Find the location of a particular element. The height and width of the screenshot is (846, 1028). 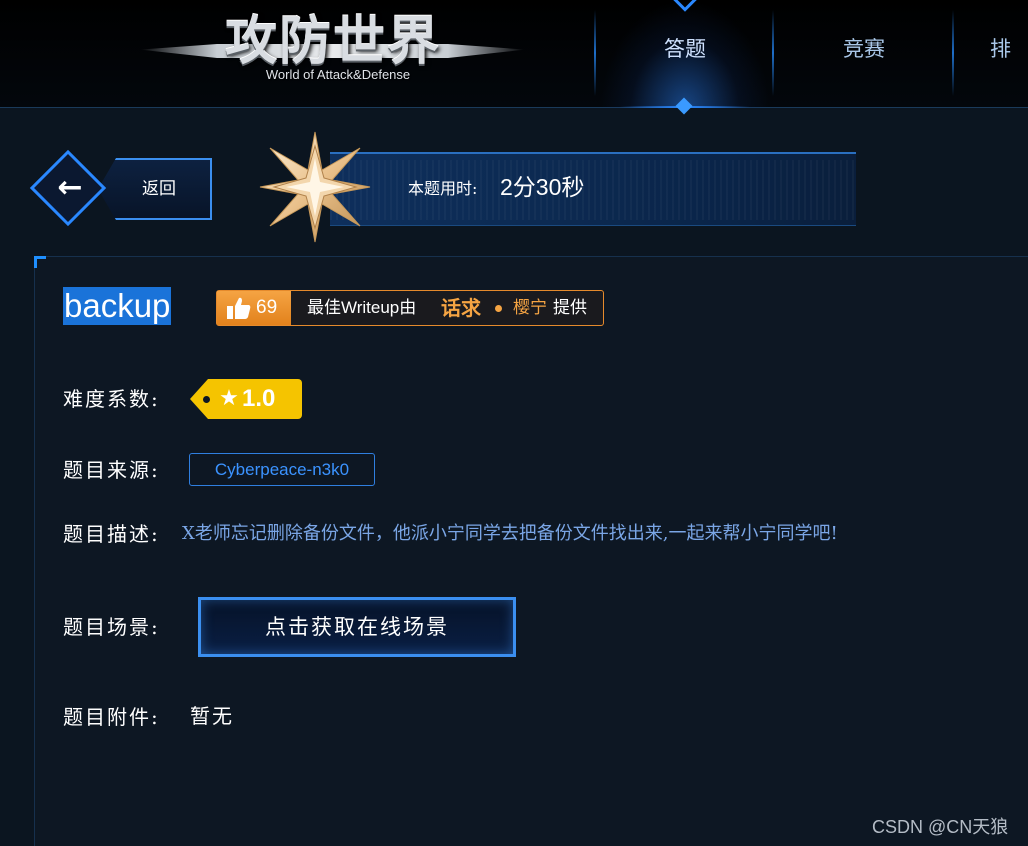

writeup-suffix: 提供 is located at coordinates (570, 308).